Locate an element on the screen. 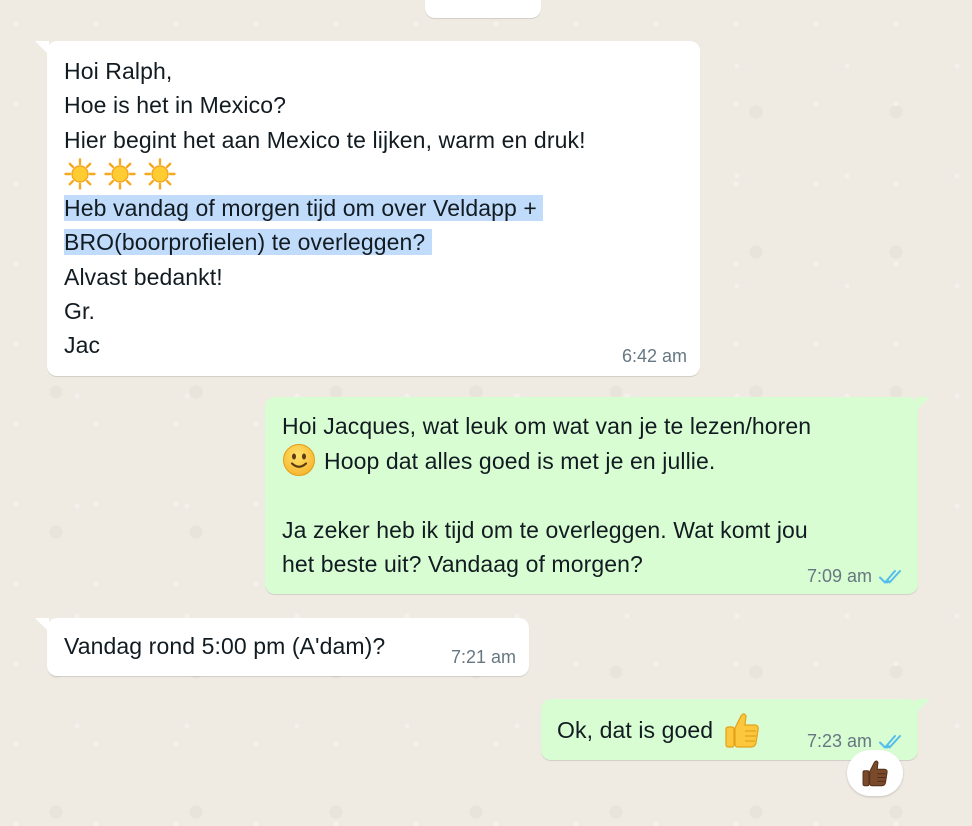  message-body: Vandag rond 5:00 pm (A'dam)? is located at coordinates (224, 646).